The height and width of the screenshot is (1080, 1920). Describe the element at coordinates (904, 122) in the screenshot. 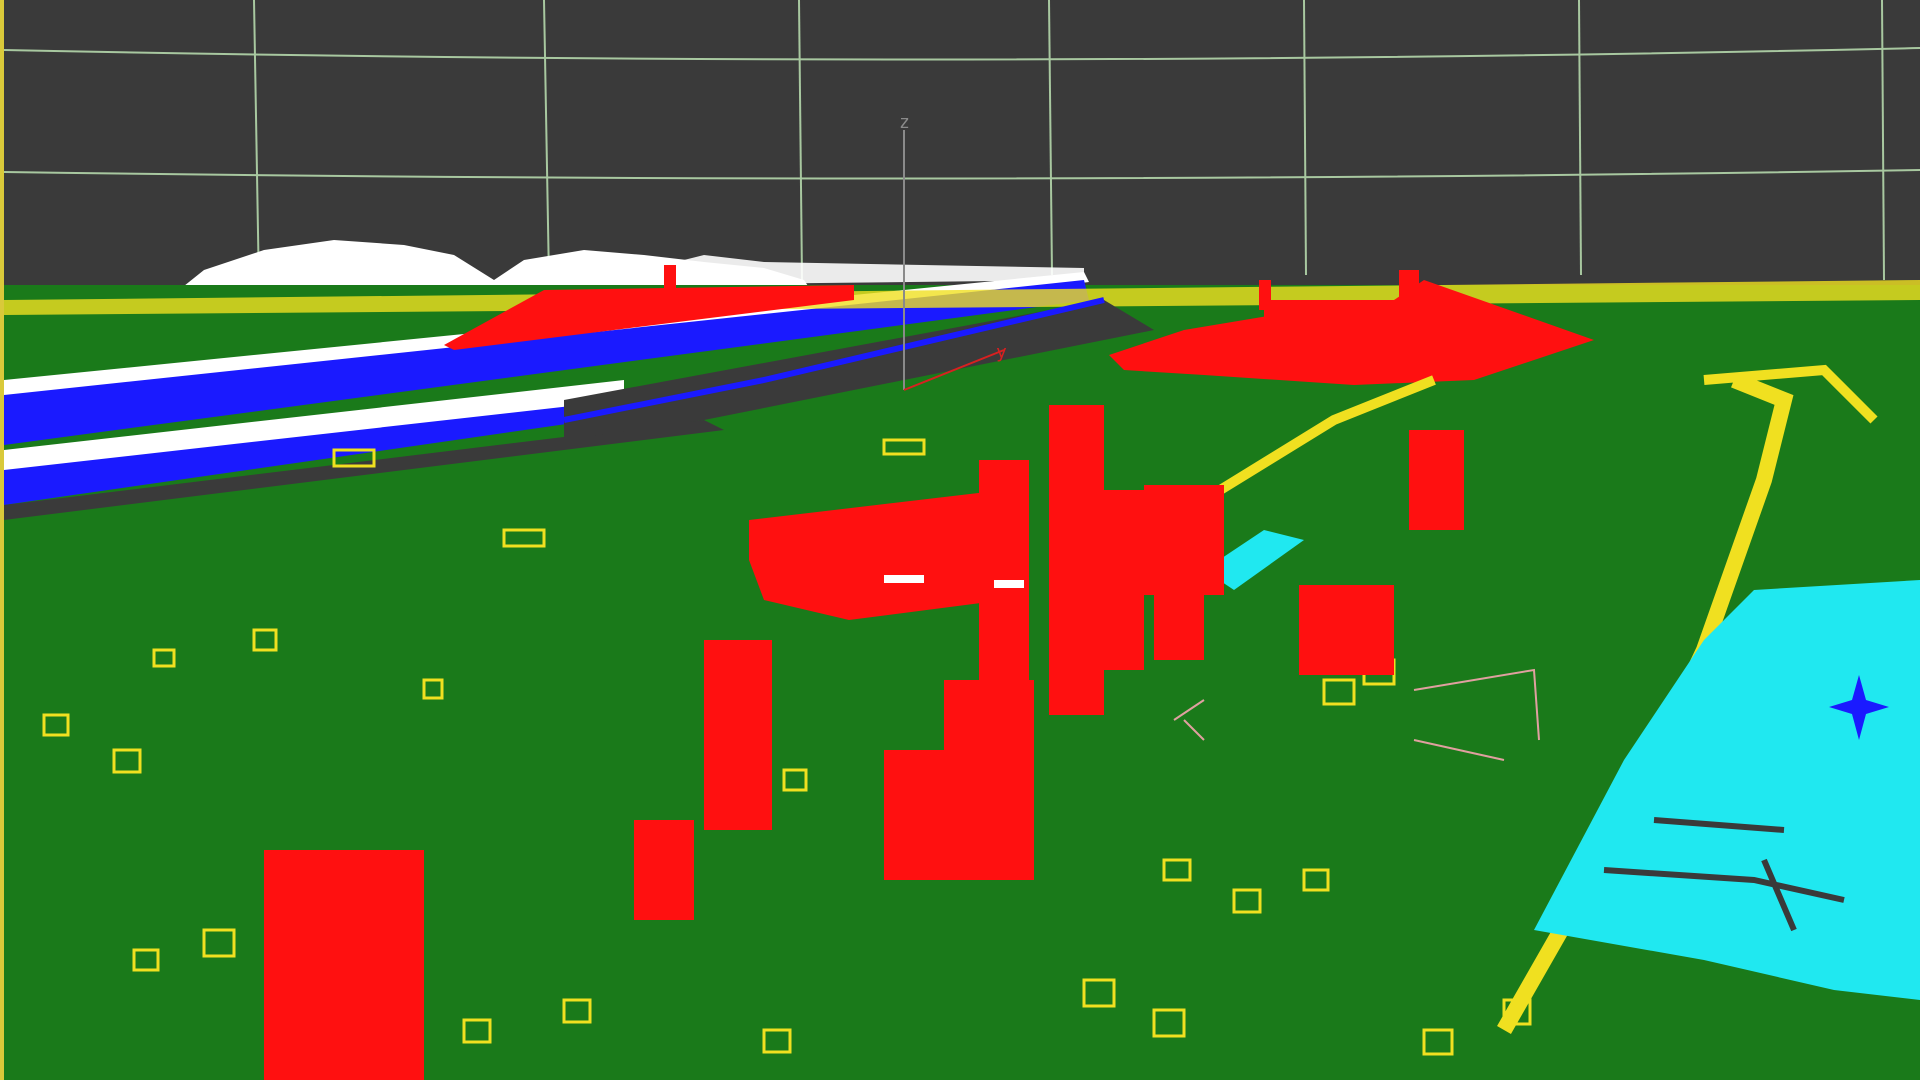

I see `axis-z-label: z` at that location.